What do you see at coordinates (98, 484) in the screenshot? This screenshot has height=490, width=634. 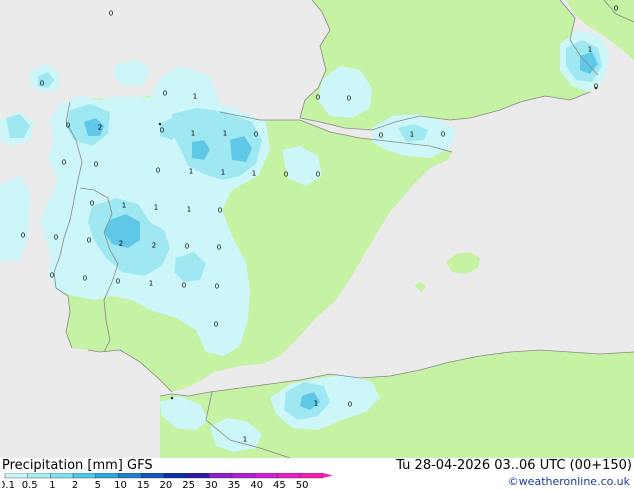 I see `colorbar-tick-label: 5` at bounding box center [98, 484].